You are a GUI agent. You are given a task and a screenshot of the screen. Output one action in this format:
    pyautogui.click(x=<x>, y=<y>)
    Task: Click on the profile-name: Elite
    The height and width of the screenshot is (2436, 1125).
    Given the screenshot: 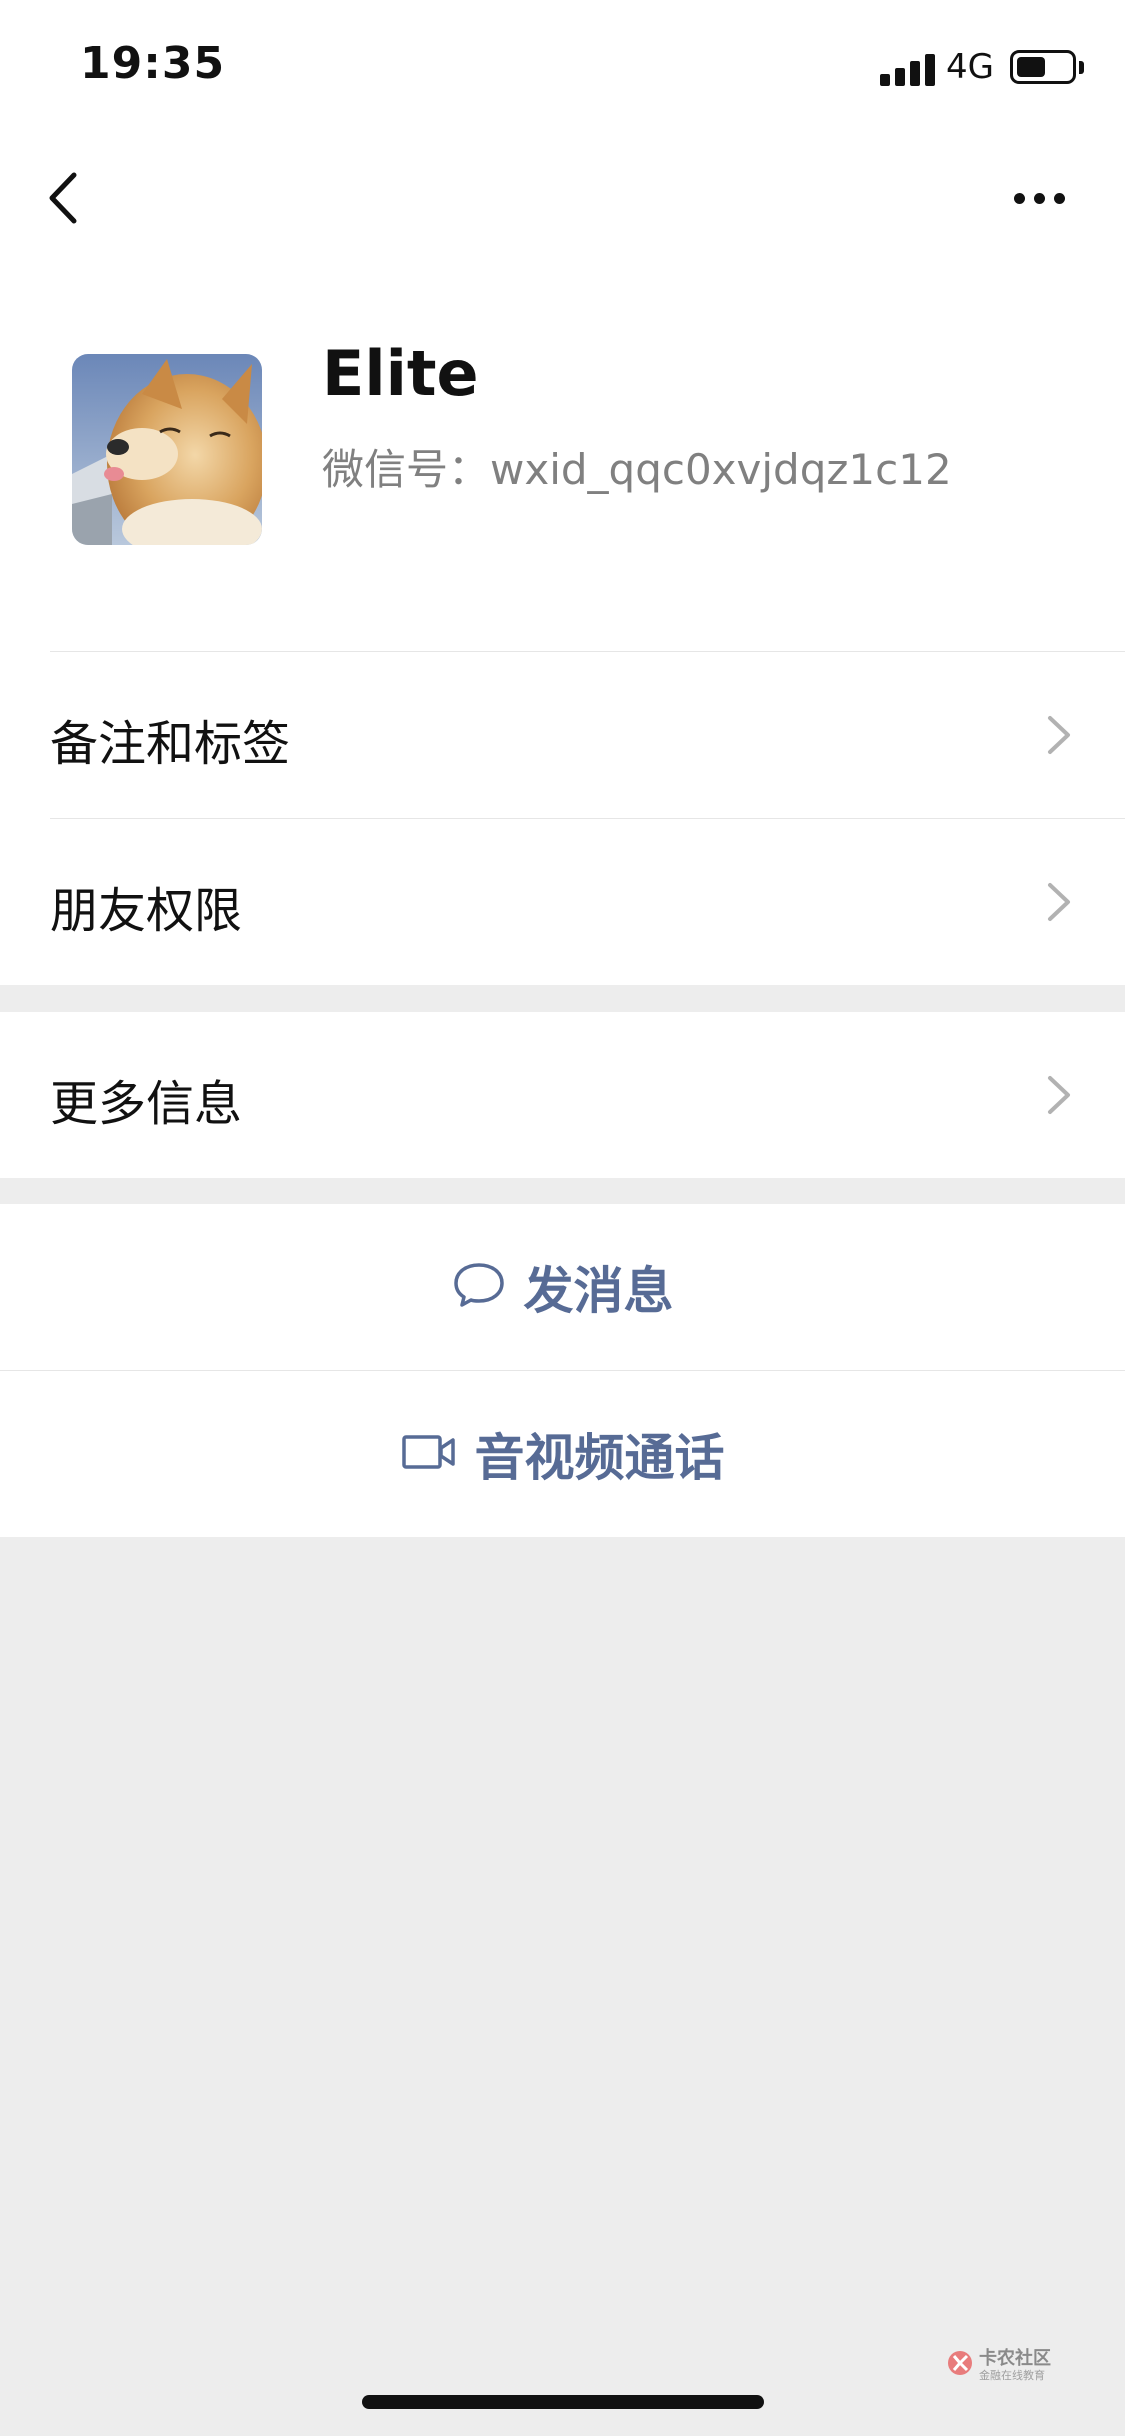 What is the action you would take?
    pyautogui.click(x=400, y=373)
    